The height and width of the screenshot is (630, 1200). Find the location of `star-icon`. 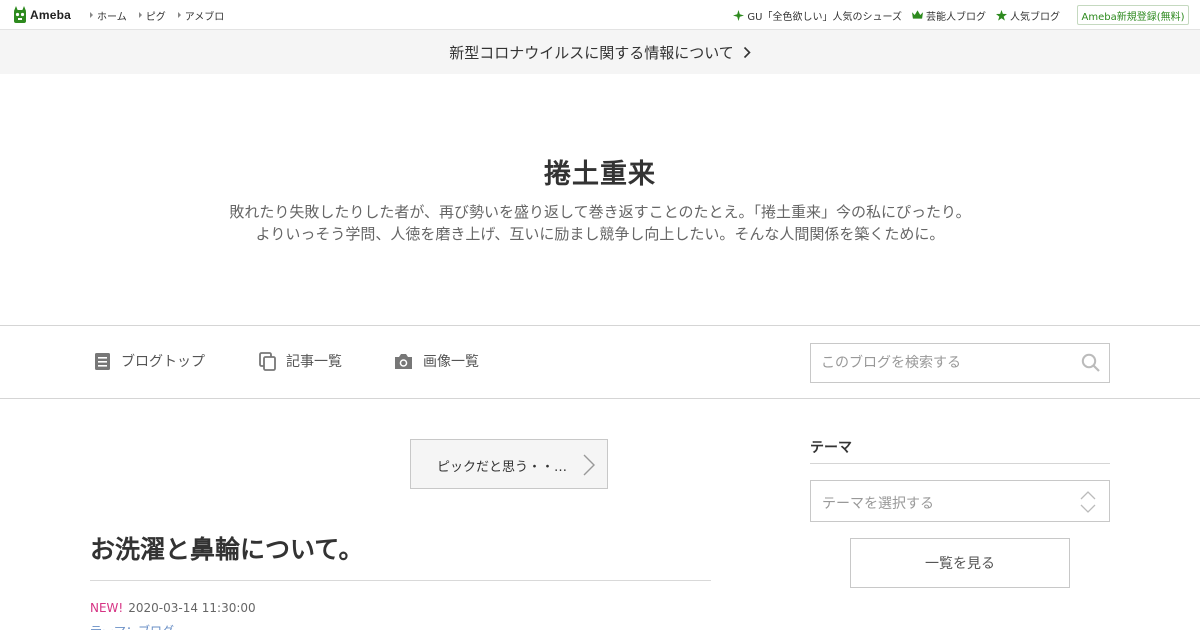

star-icon is located at coordinates (1001, 15).